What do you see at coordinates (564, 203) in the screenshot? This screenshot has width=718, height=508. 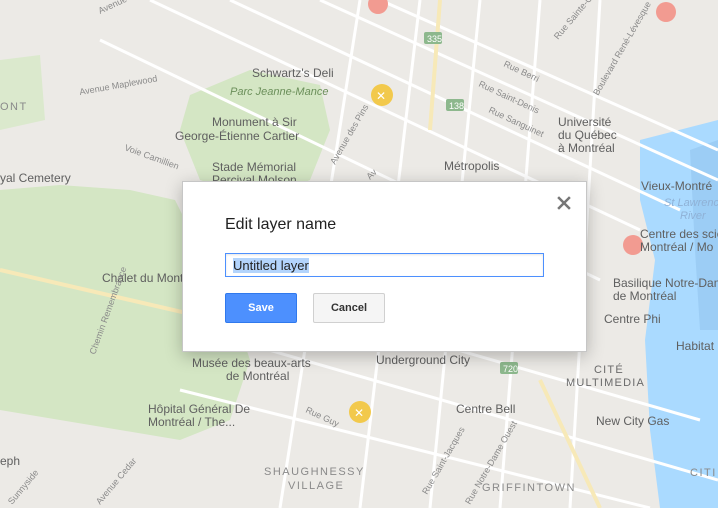 I see `close-icon` at bounding box center [564, 203].